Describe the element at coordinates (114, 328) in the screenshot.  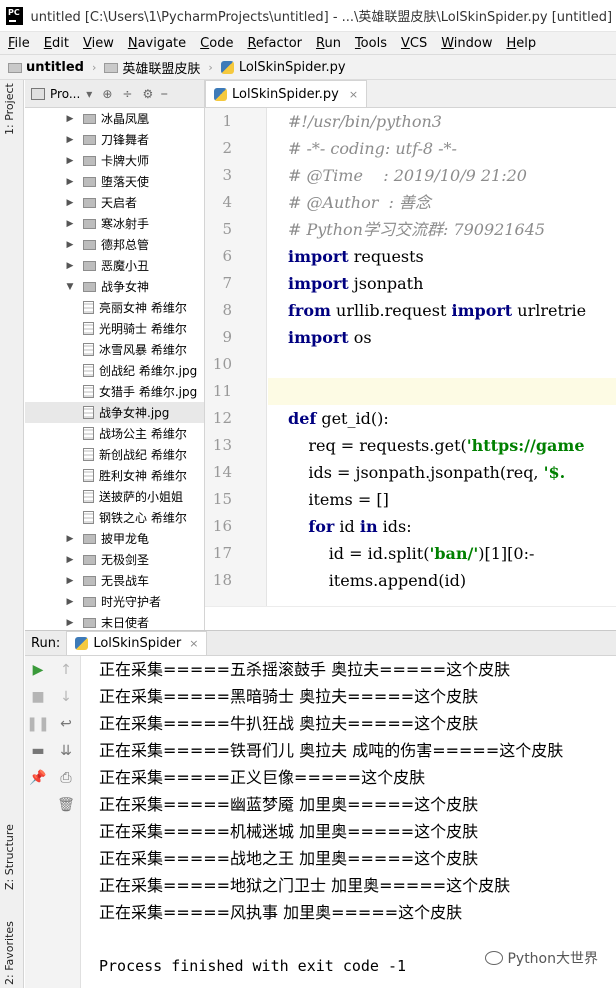
I see `tree-file: 光明骑士 希维尔` at that location.